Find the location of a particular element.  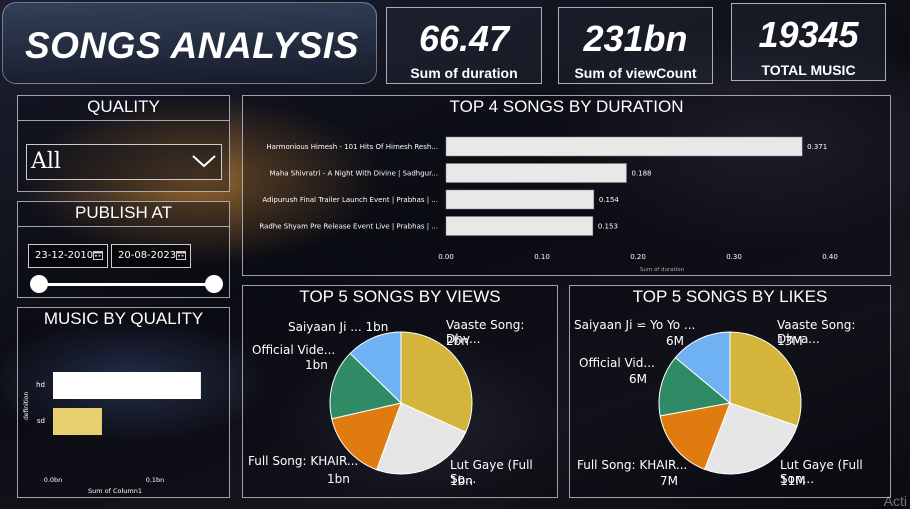

kpi-card-duration: 66.47 Sum of duration is located at coordinates (464, 45).